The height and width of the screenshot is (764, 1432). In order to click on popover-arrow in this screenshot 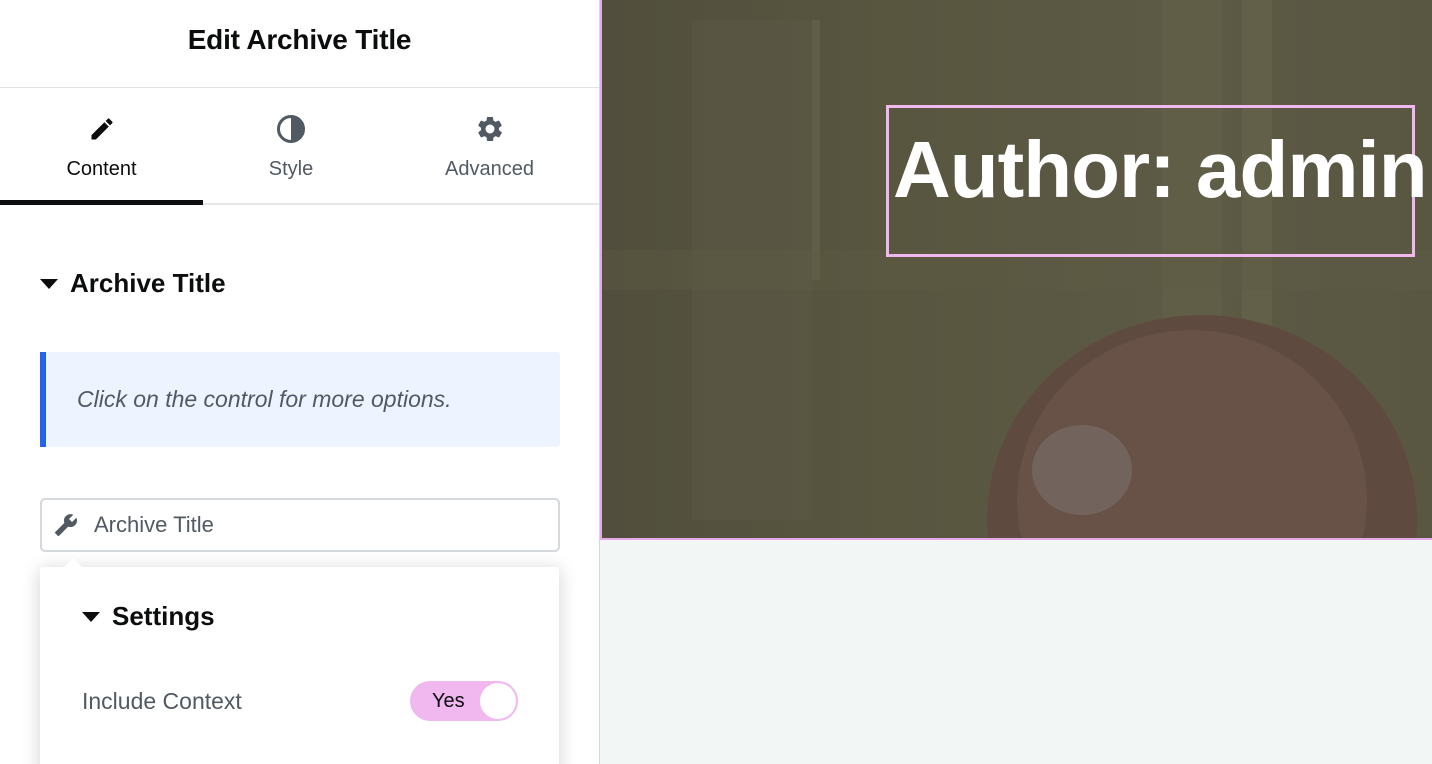, I will do `click(73, 562)`.